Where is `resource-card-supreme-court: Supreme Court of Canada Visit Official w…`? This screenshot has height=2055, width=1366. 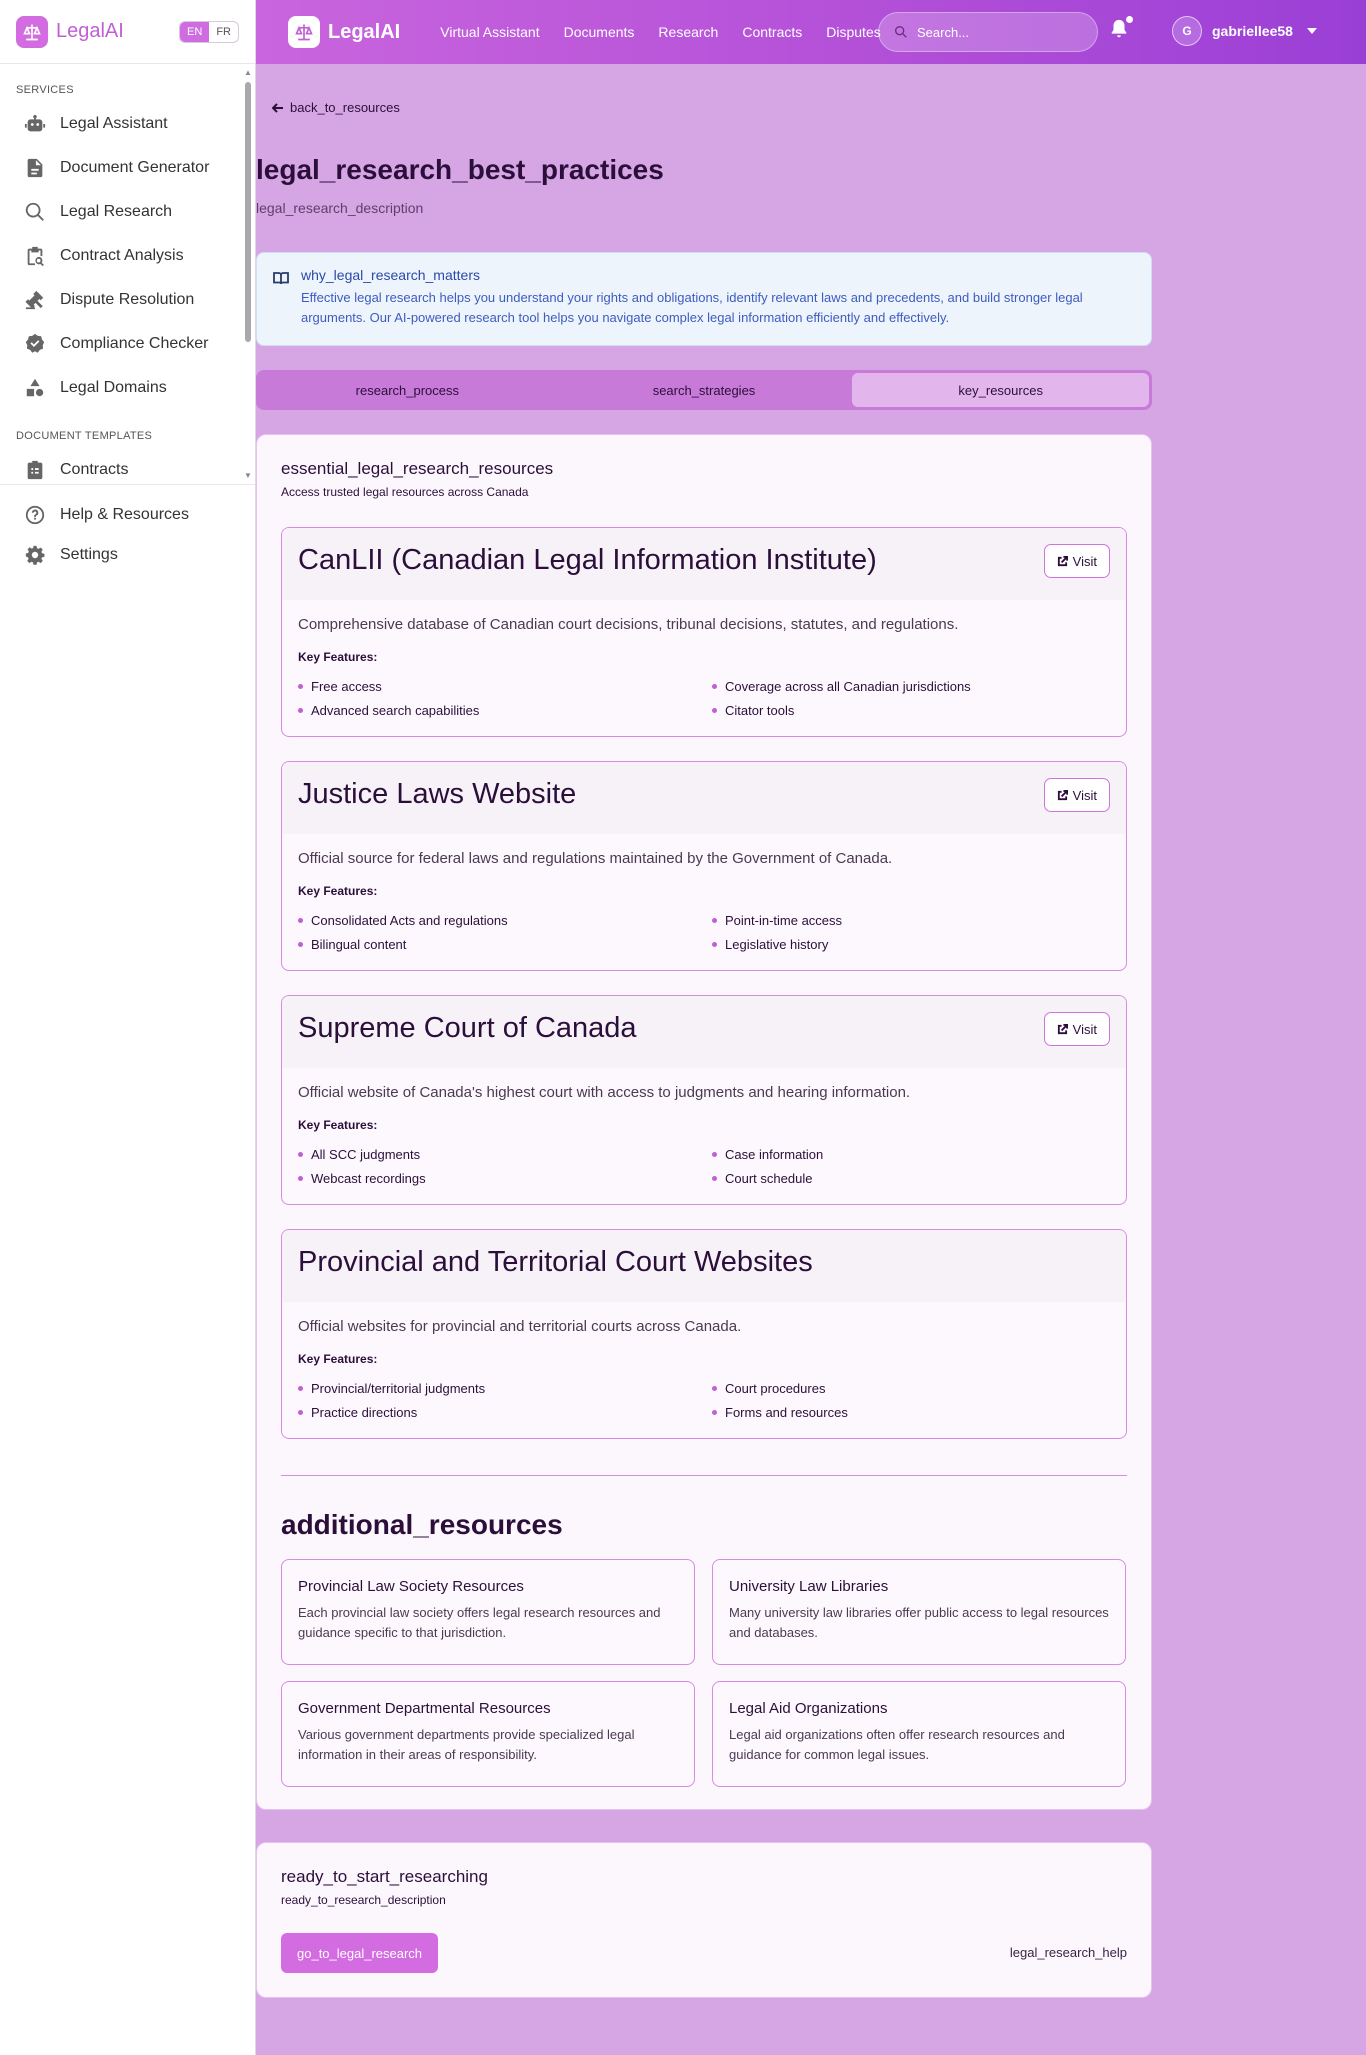
resource-card-supreme-court: Supreme Court of Canada Visit Official w… is located at coordinates (704, 1100).